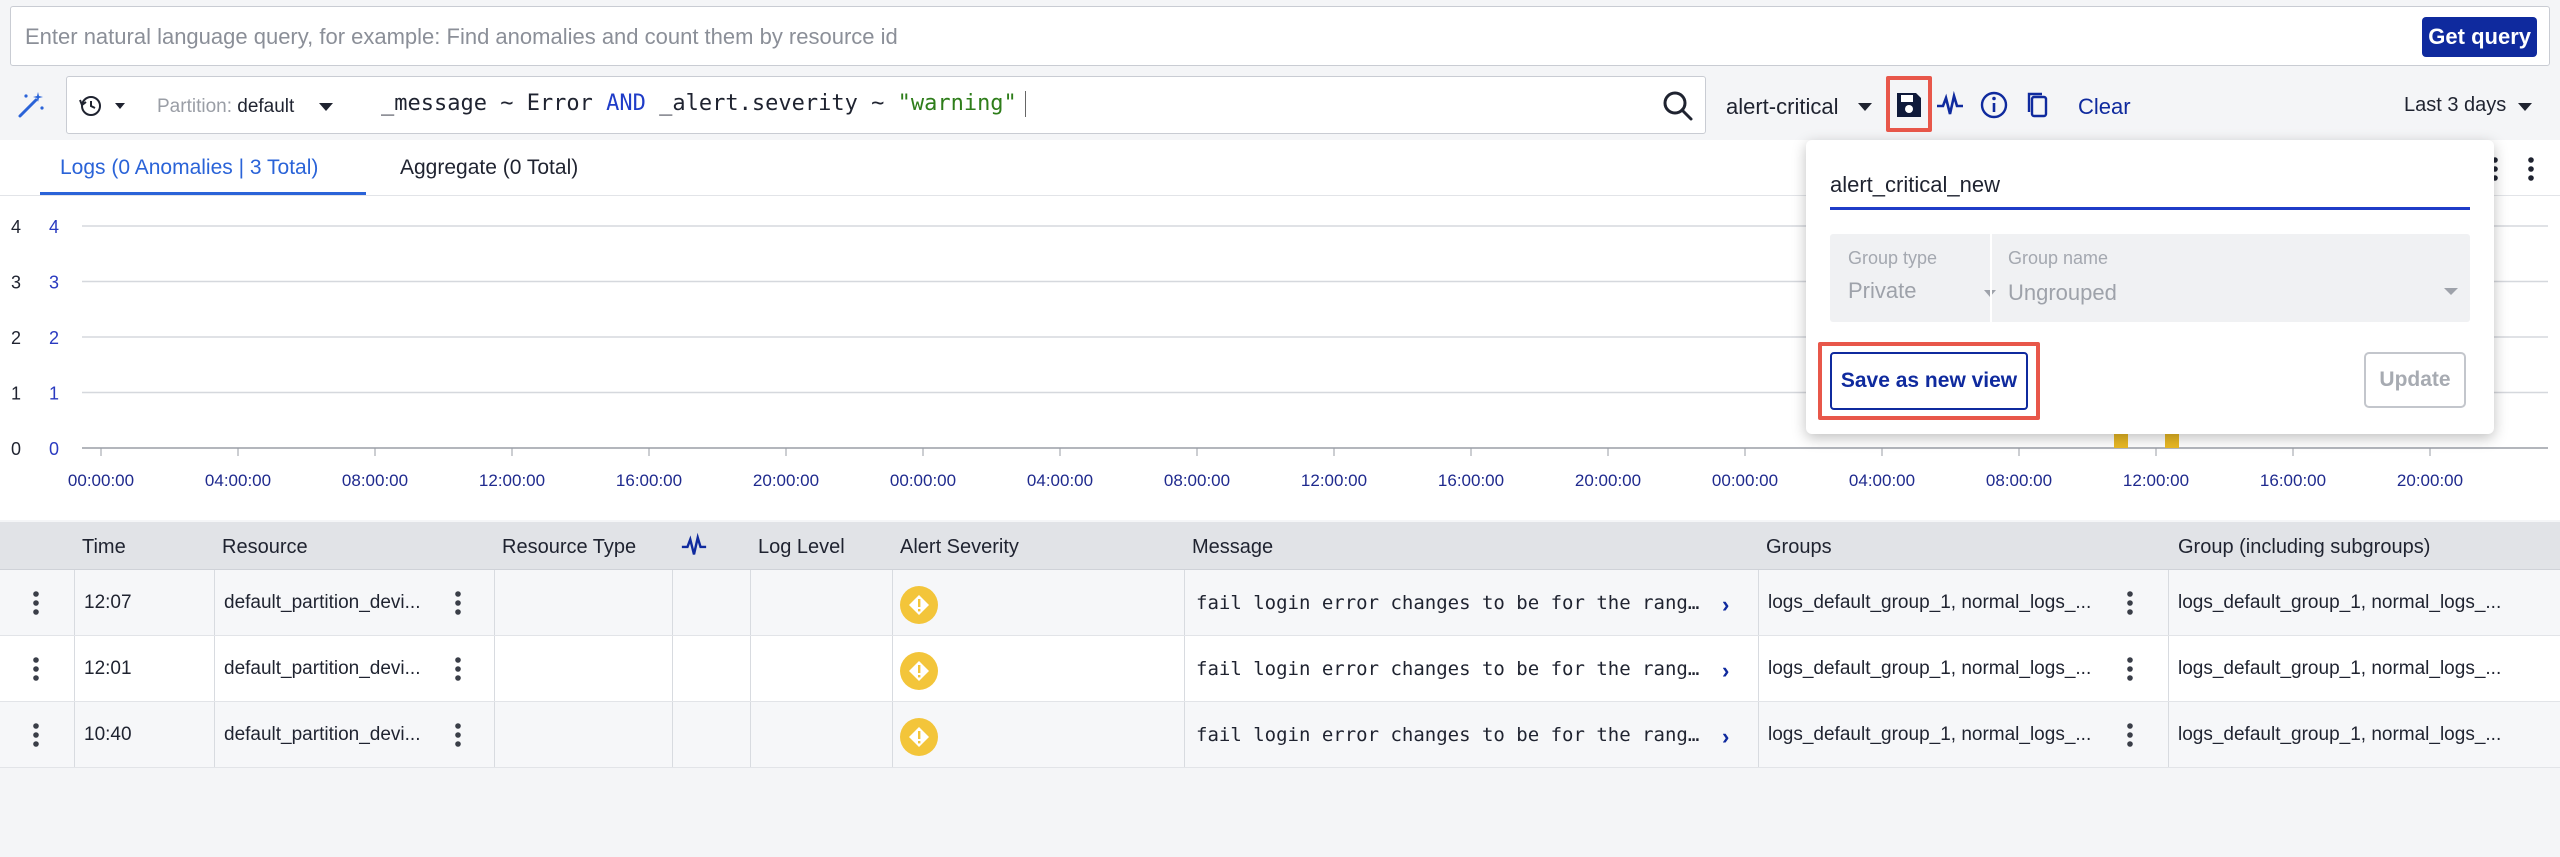  Describe the element at coordinates (189, 168) in the screenshot. I see `tab-logs: Logs (0 Anomalies | 3 Total)` at that location.